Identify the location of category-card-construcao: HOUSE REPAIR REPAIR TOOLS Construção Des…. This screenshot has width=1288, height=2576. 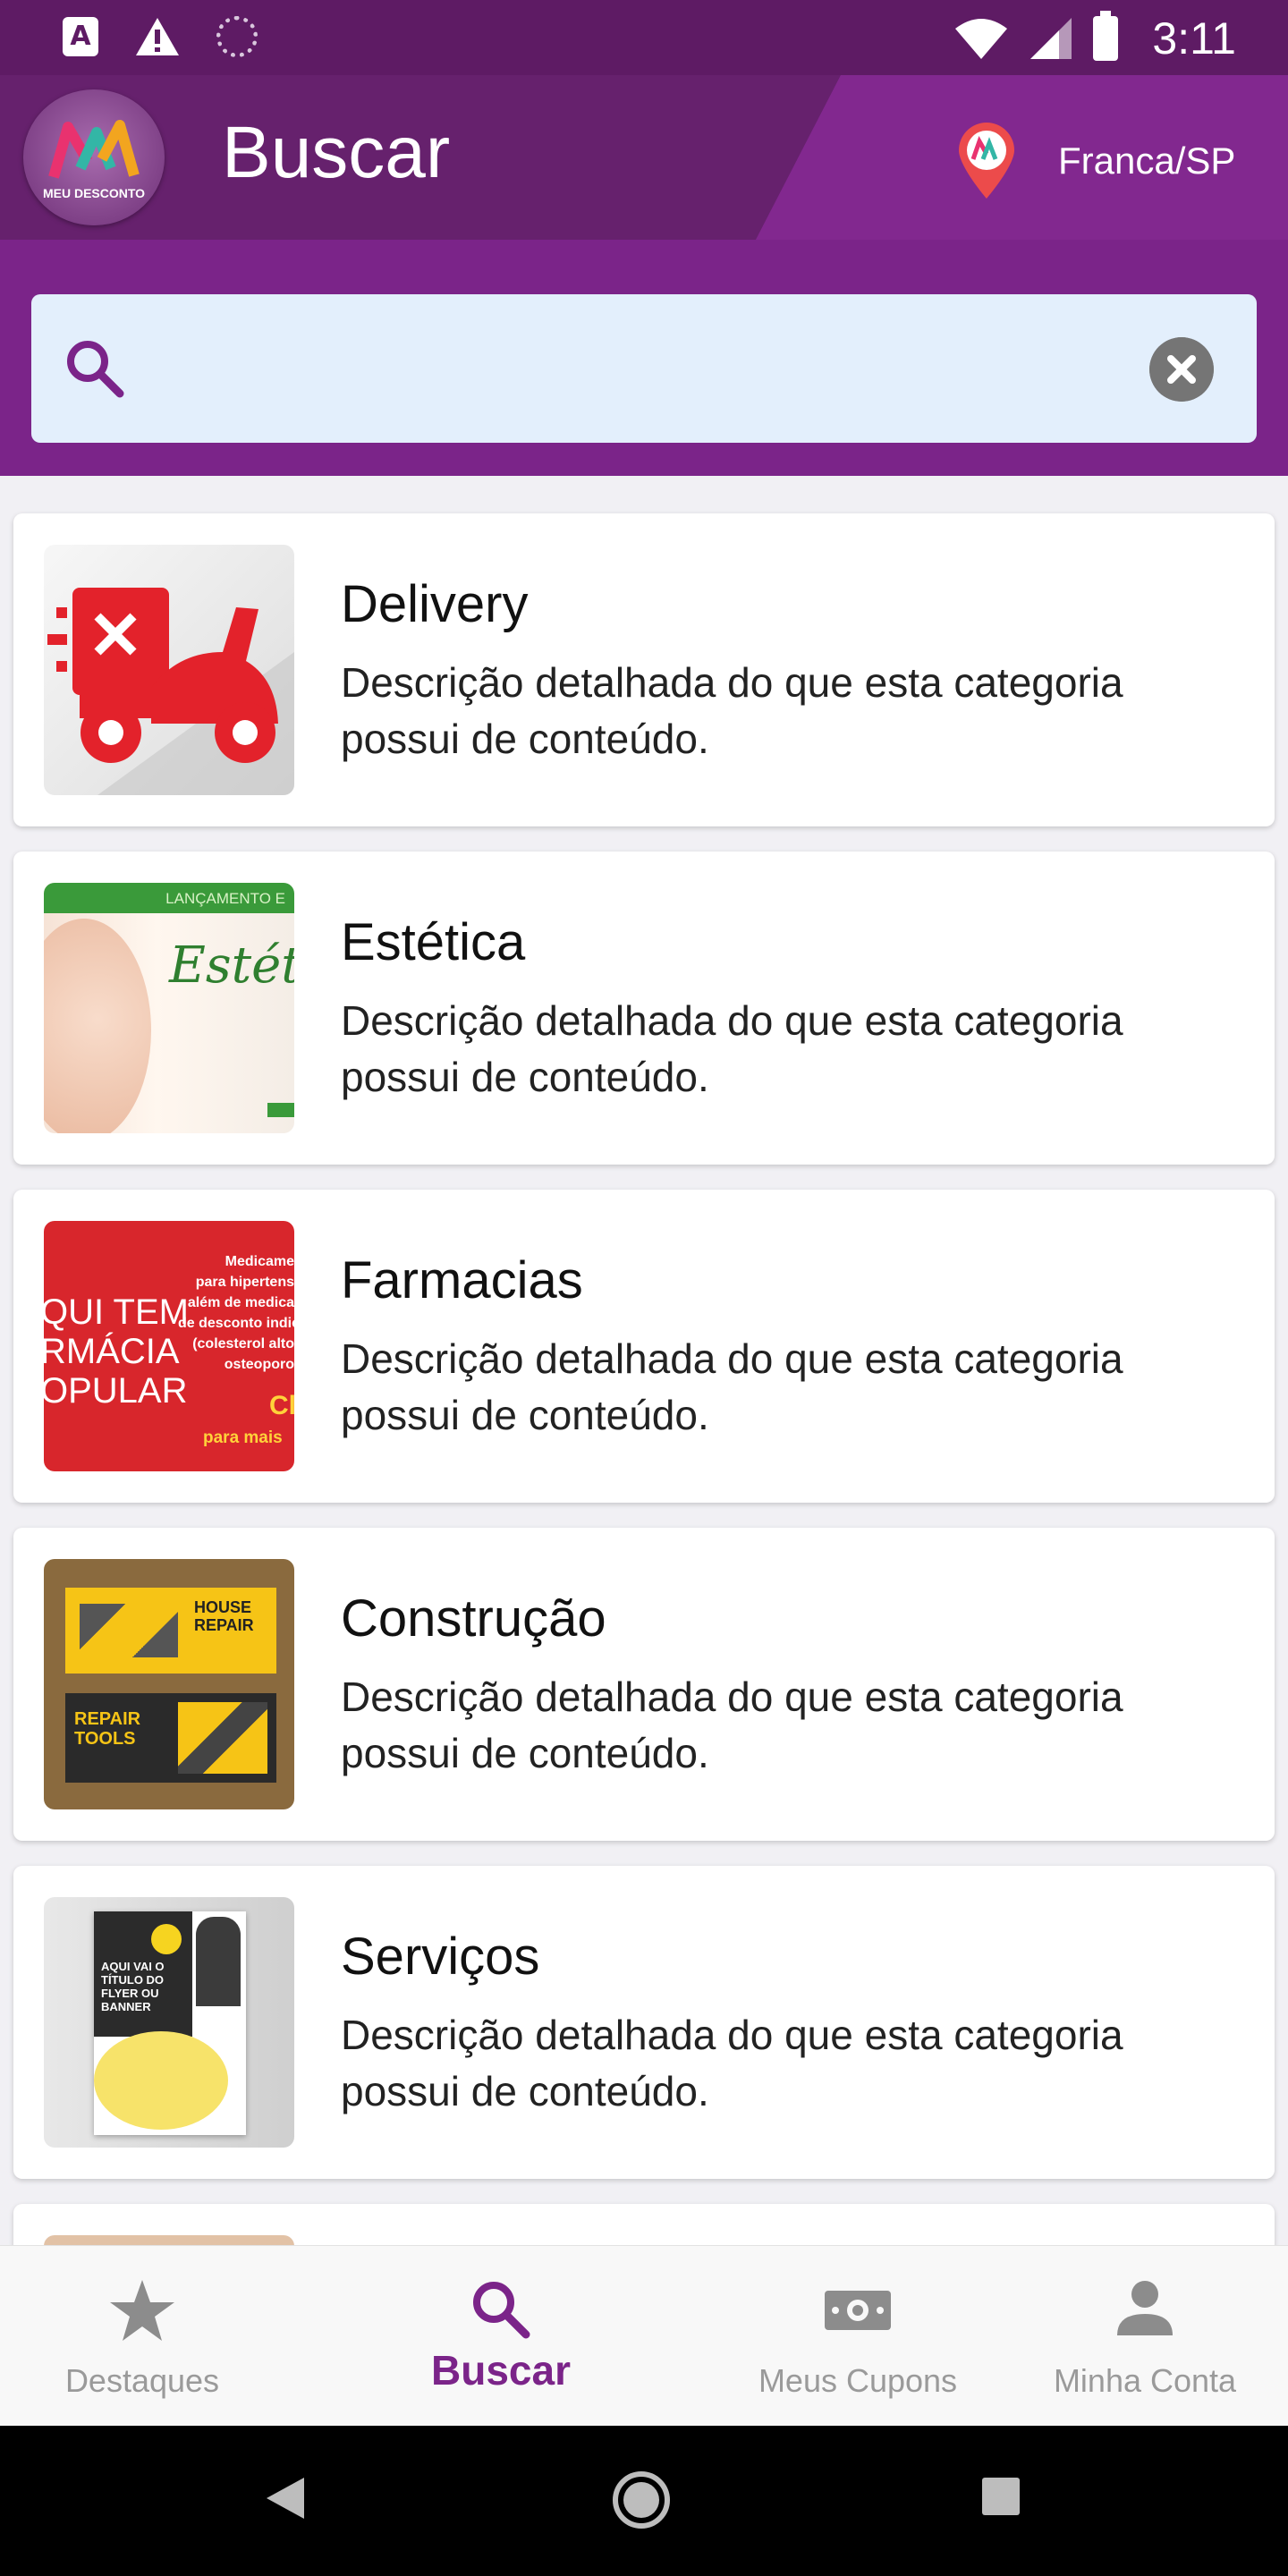
(644, 1684).